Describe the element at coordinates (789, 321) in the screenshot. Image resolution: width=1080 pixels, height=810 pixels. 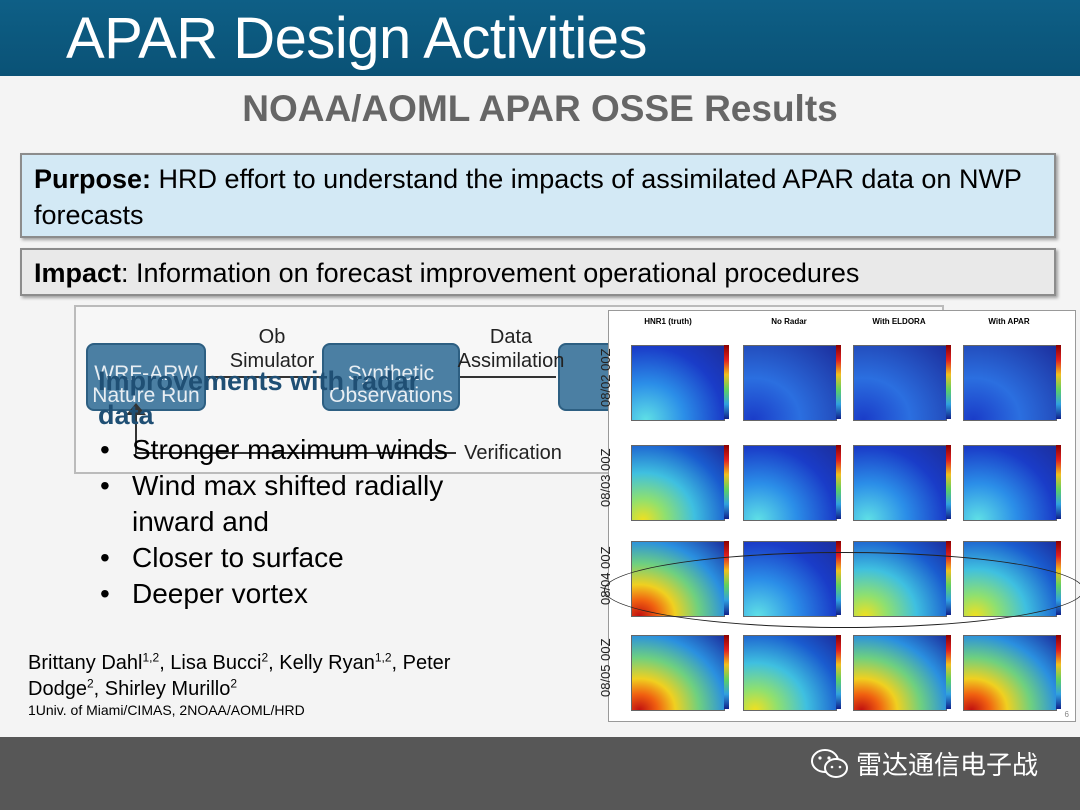
I see `column-header: No Radar` at that location.